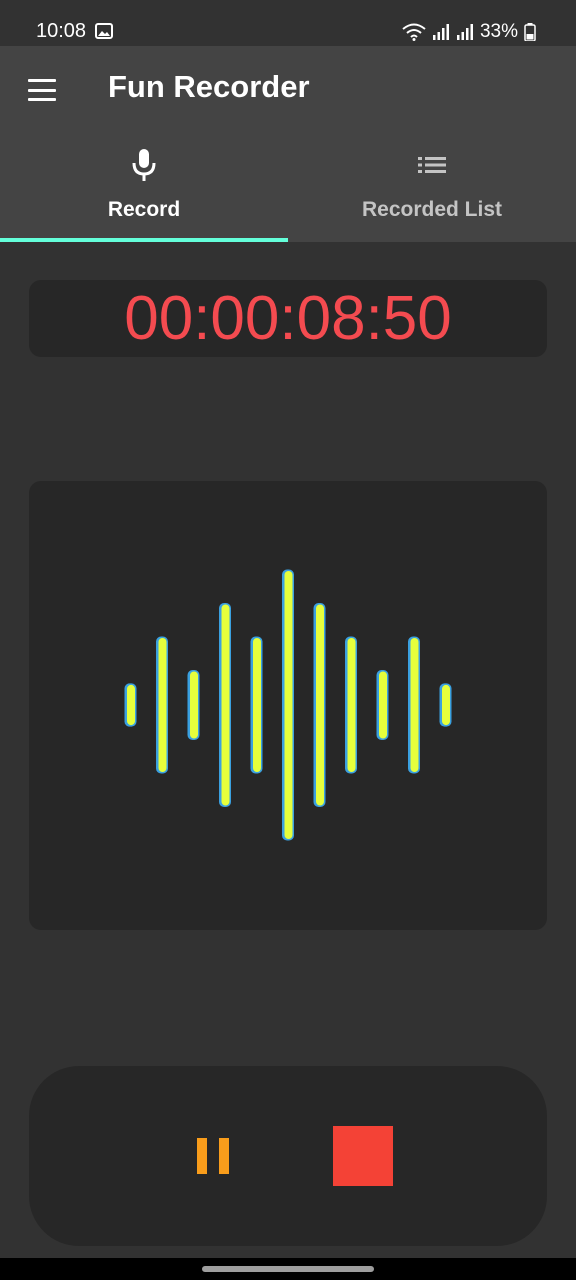 The width and height of the screenshot is (576, 1280). Describe the element at coordinates (144, 190) in the screenshot. I see `tab-record: Record` at that location.